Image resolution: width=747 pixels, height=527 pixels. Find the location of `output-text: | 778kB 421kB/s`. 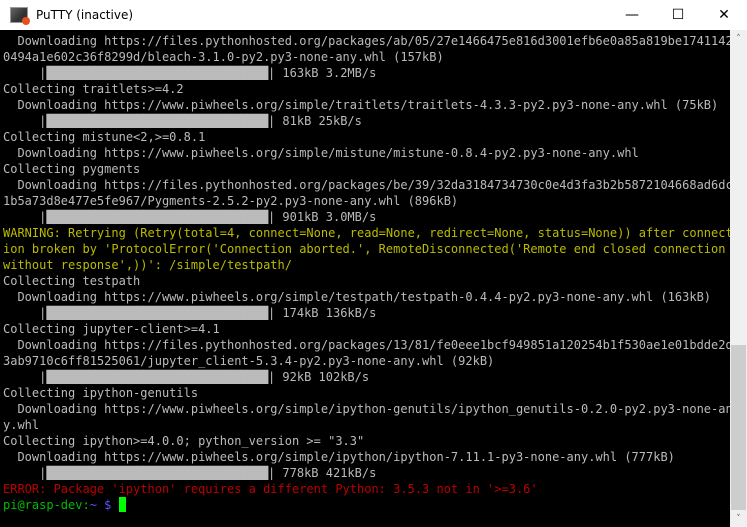

output-text: | 778kB 421kB/s is located at coordinates (322, 473).